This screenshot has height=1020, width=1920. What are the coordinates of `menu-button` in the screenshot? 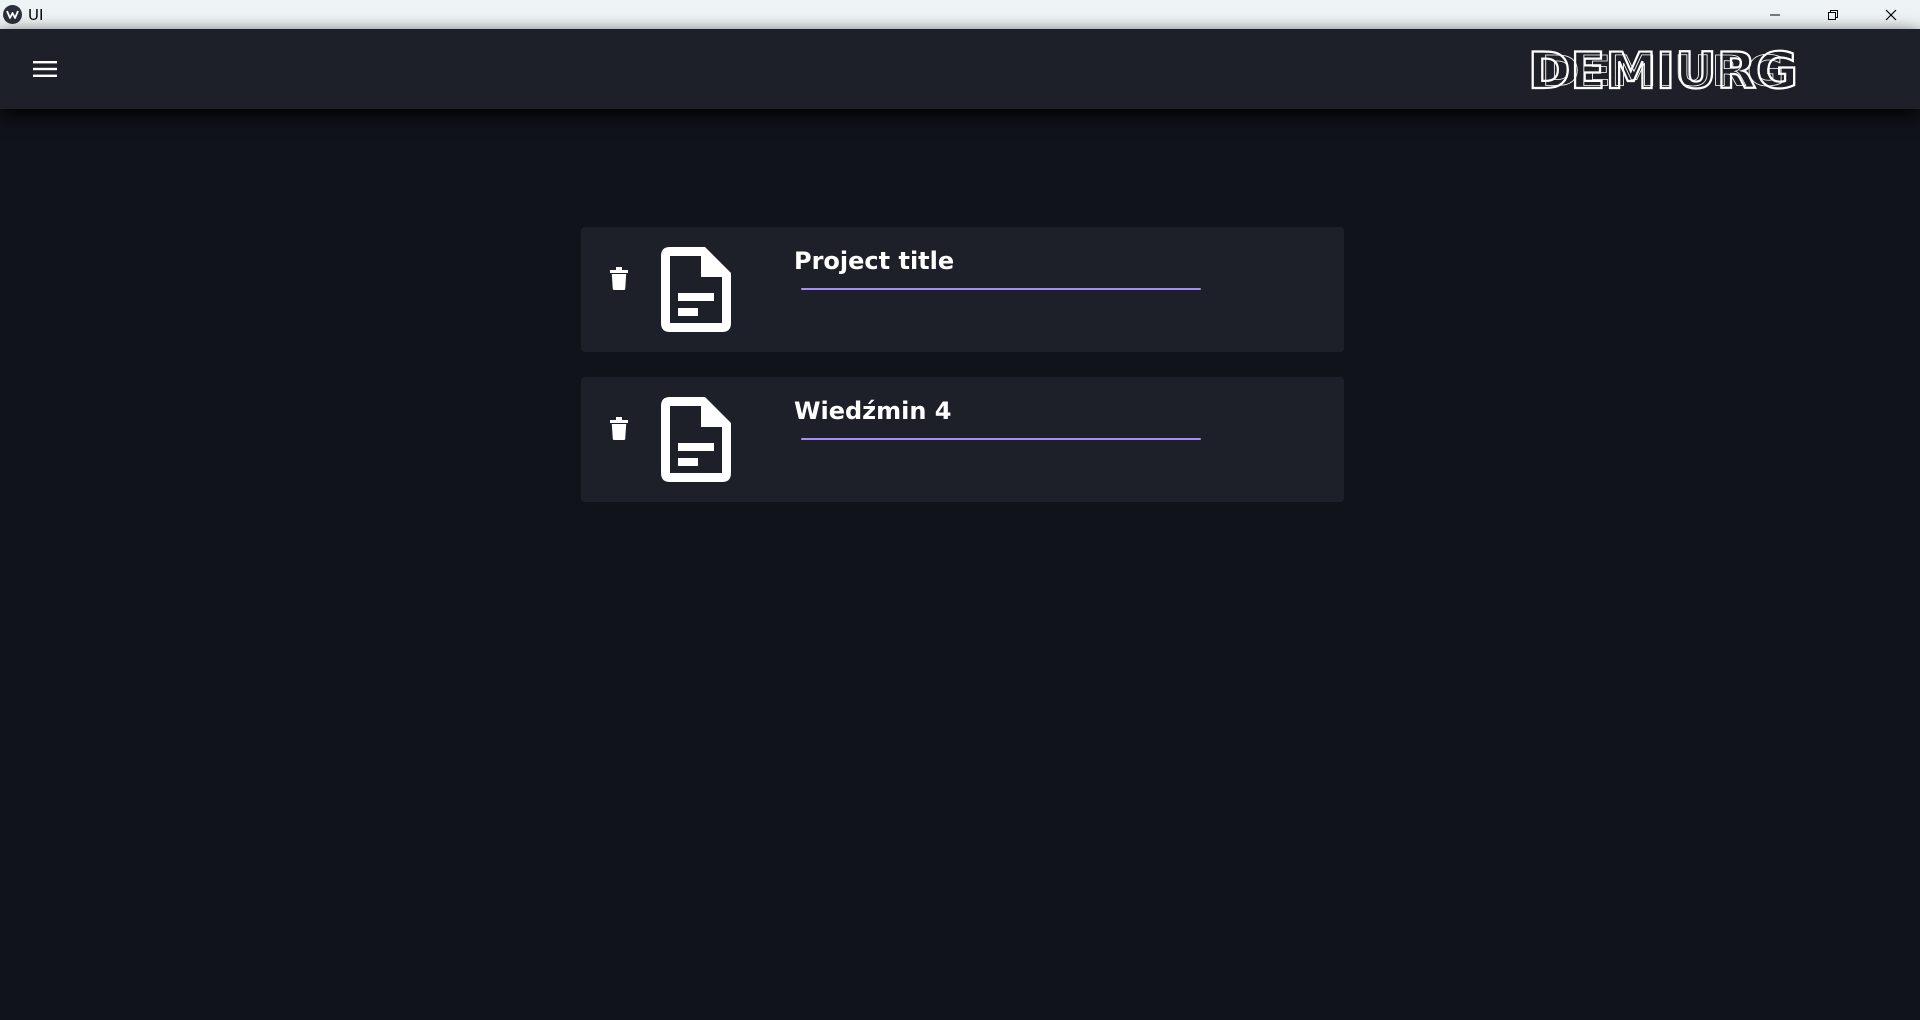 It's located at (45, 69).